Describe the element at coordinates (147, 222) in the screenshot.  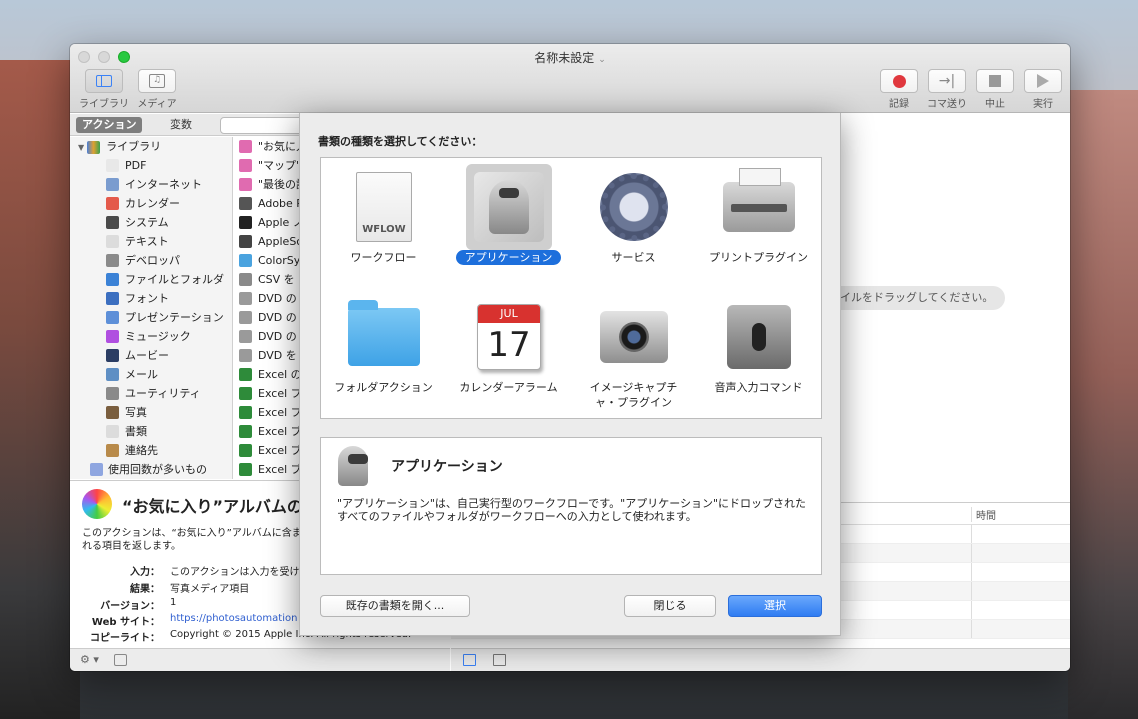
I see `category-label: システム` at that location.